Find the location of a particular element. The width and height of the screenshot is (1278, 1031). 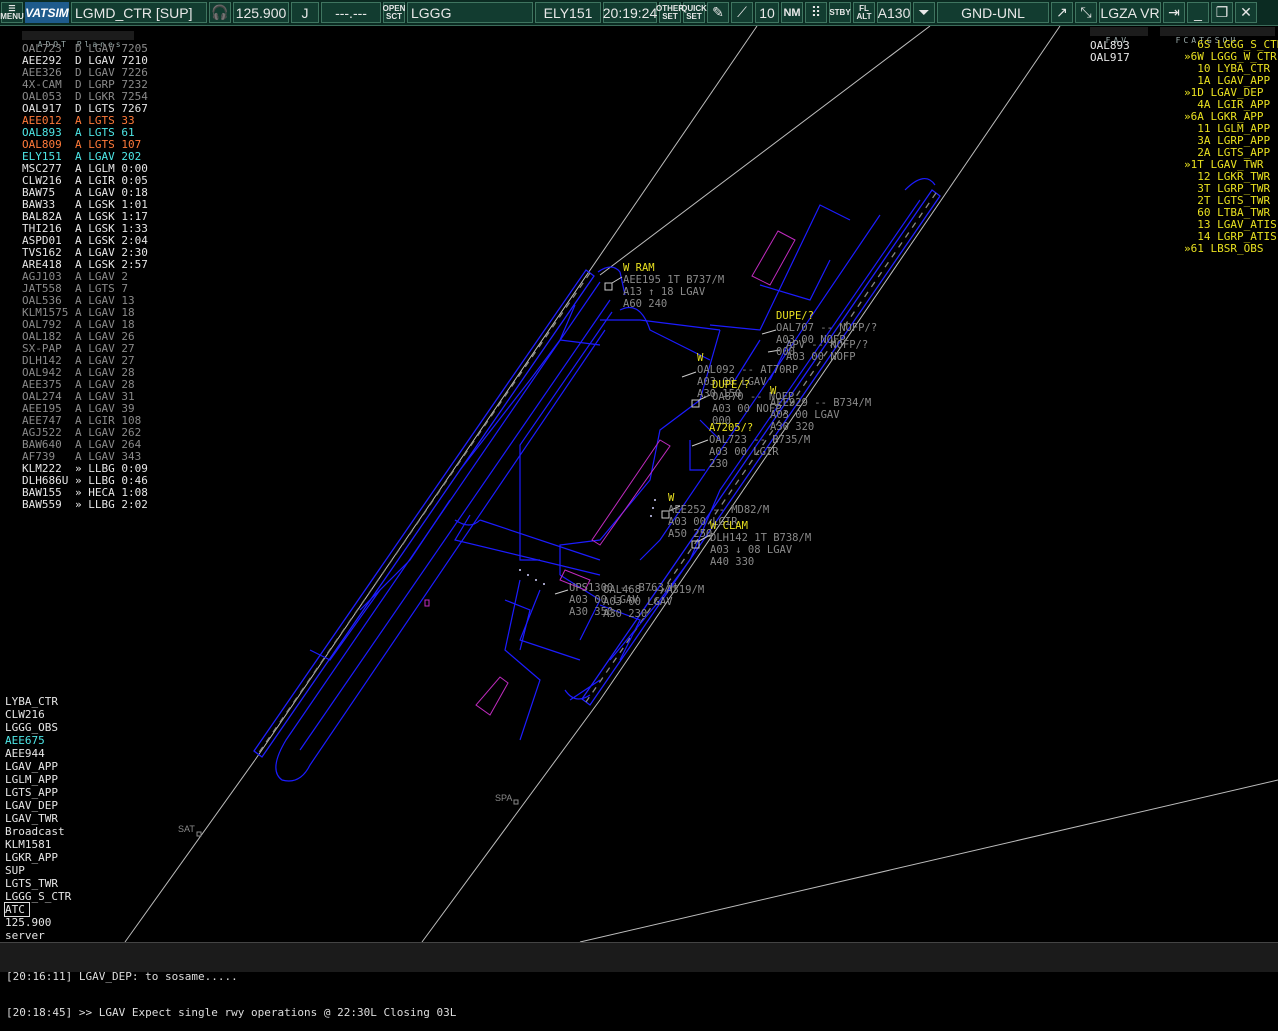

chat-tab: LGAV_DEP is located at coordinates (38, 805).